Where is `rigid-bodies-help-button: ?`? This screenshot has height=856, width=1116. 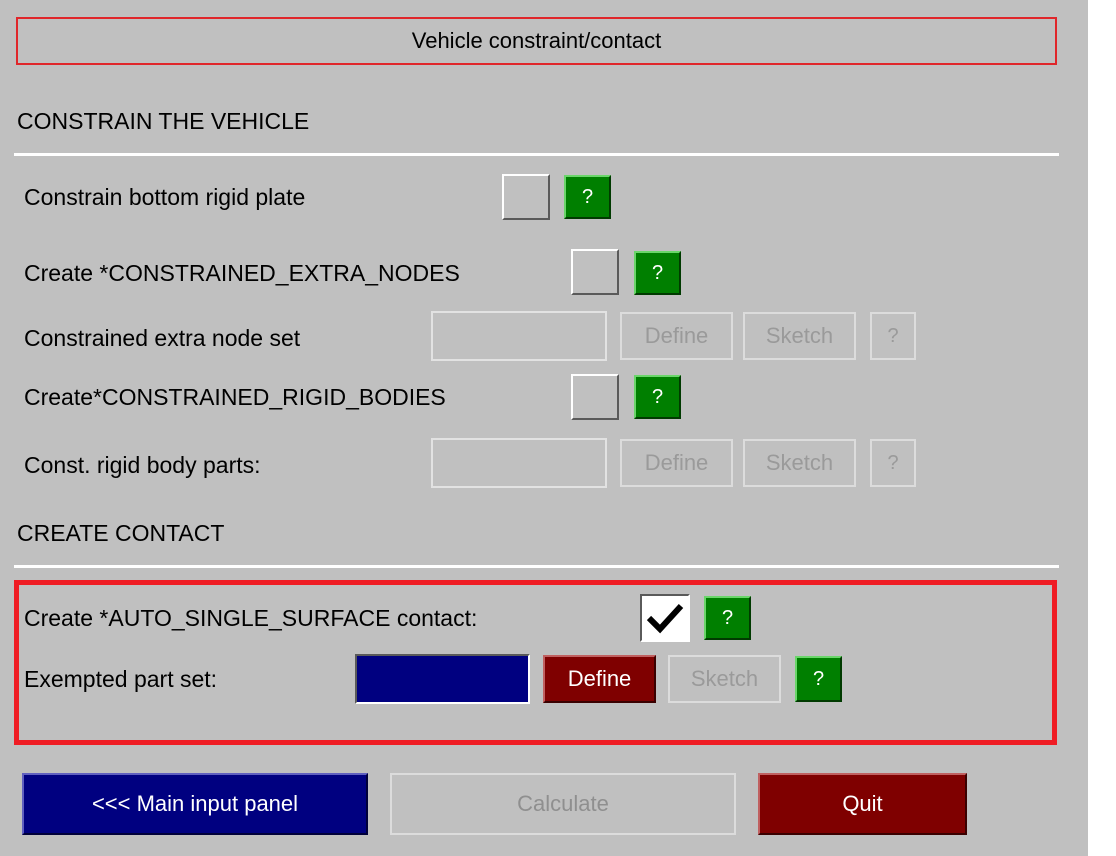 rigid-bodies-help-button: ? is located at coordinates (657, 397).